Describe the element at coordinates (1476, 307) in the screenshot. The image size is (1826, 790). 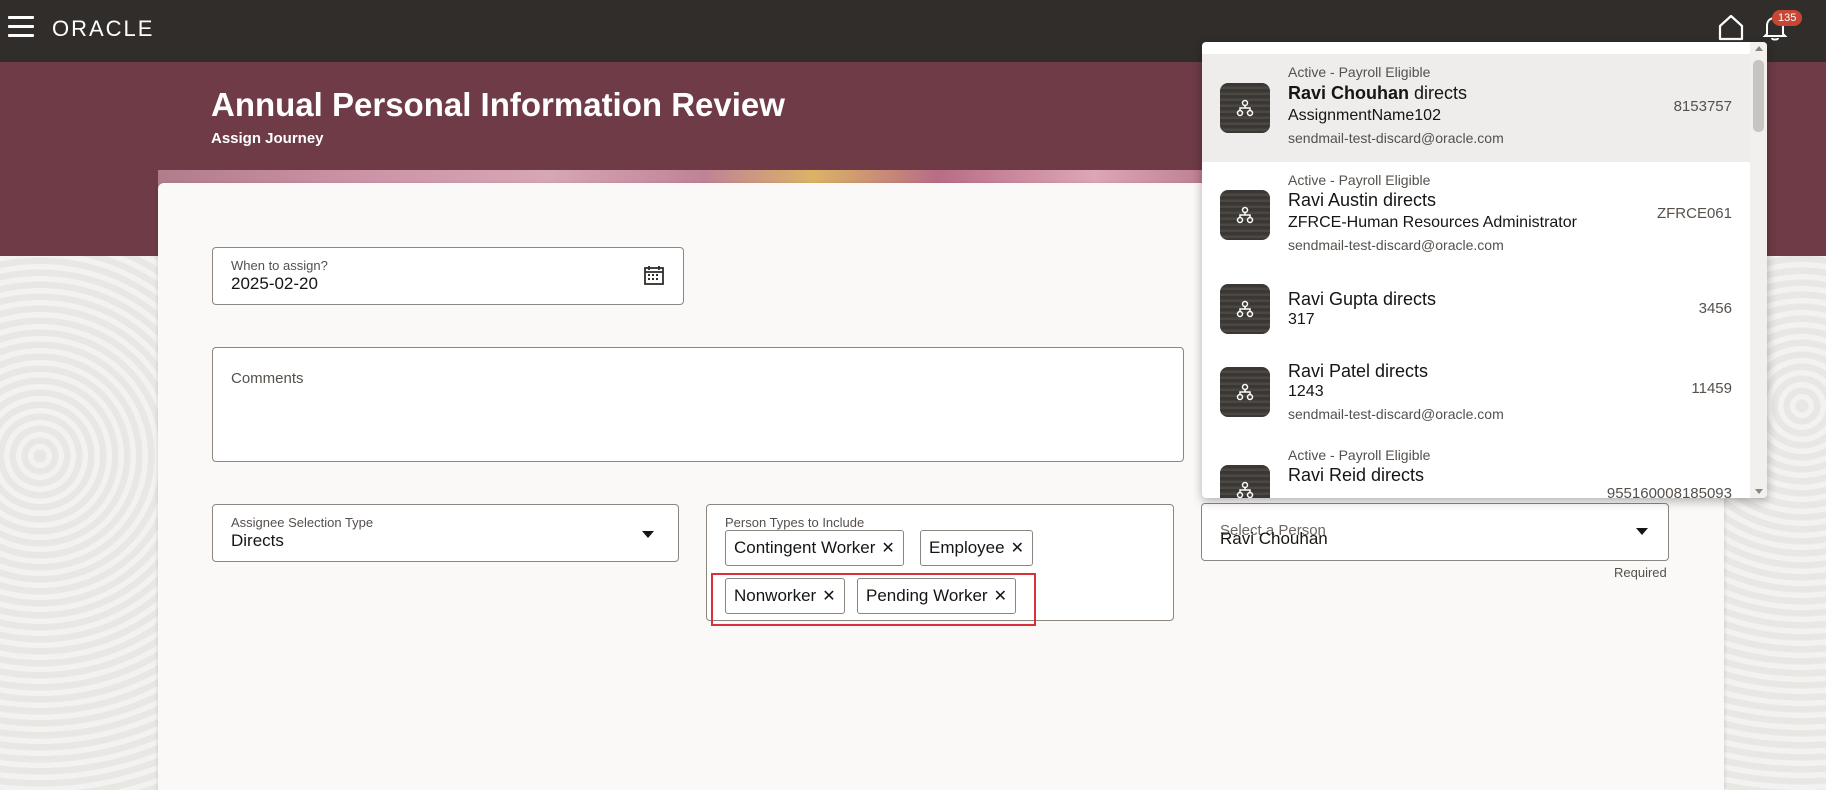
I see `person-option-ravi-gupta: Ravi Gupta directs 317 3456` at that location.